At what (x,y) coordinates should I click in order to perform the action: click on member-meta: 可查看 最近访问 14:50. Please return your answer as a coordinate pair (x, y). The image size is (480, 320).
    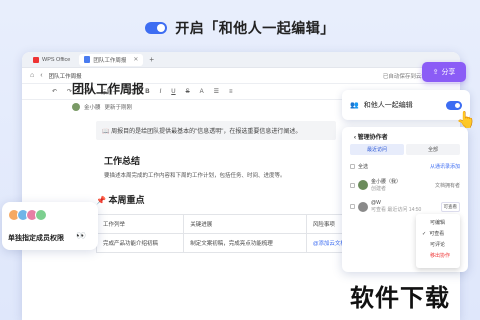
    Looking at the image, I should click on (396, 210).